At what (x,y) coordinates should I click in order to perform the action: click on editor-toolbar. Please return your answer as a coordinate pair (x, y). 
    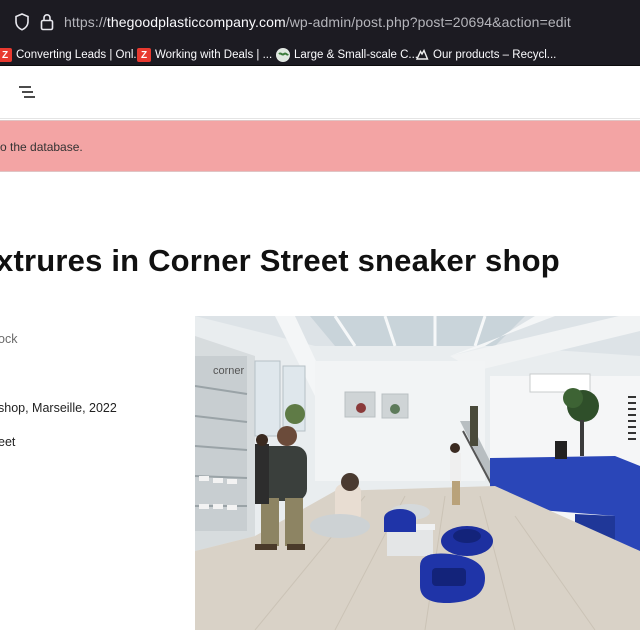
    Looking at the image, I should click on (320, 93).